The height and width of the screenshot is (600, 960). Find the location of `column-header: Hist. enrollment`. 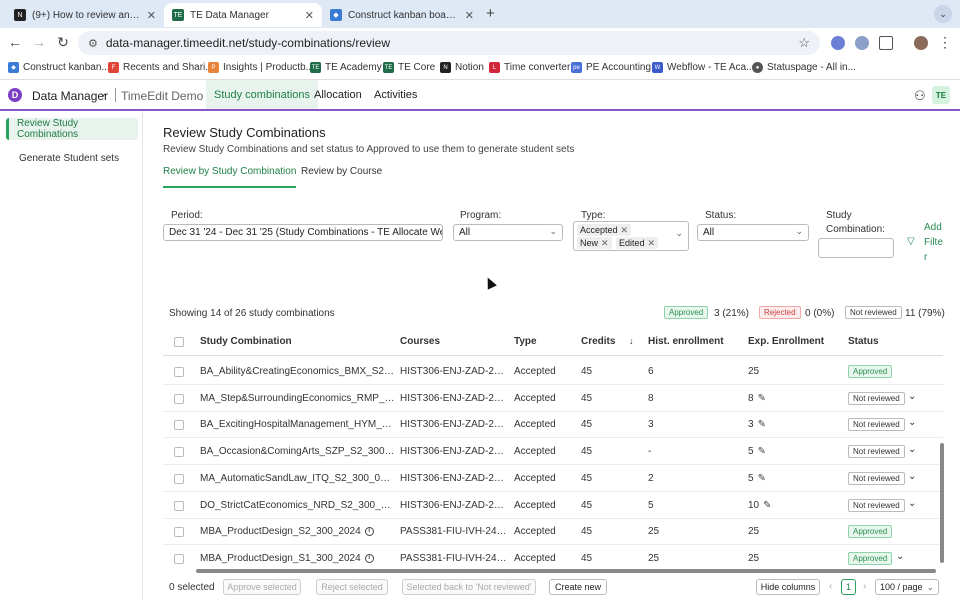

column-header: Hist. enrollment is located at coordinates (686, 341).